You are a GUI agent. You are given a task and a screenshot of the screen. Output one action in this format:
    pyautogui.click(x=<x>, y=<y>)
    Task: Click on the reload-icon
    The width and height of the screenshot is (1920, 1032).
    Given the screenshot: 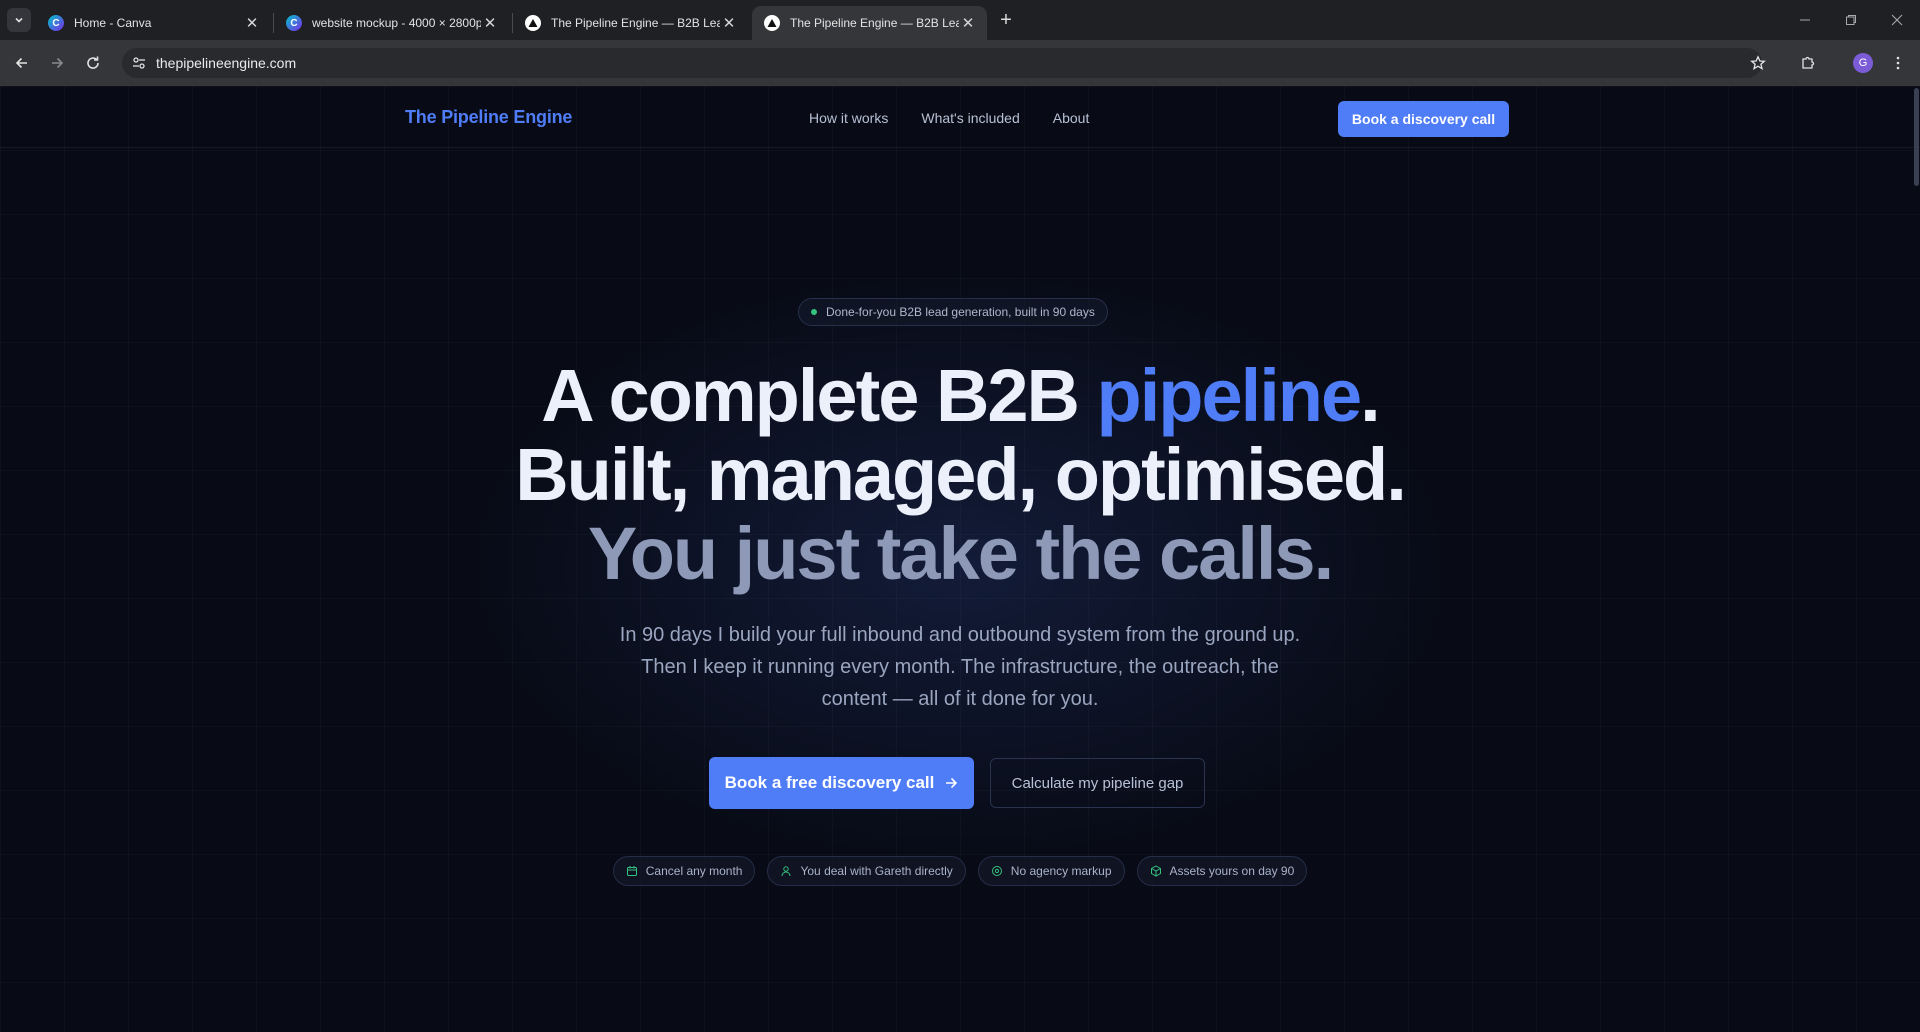 What is the action you would take?
    pyautogui.click(x=93, y=62)
    